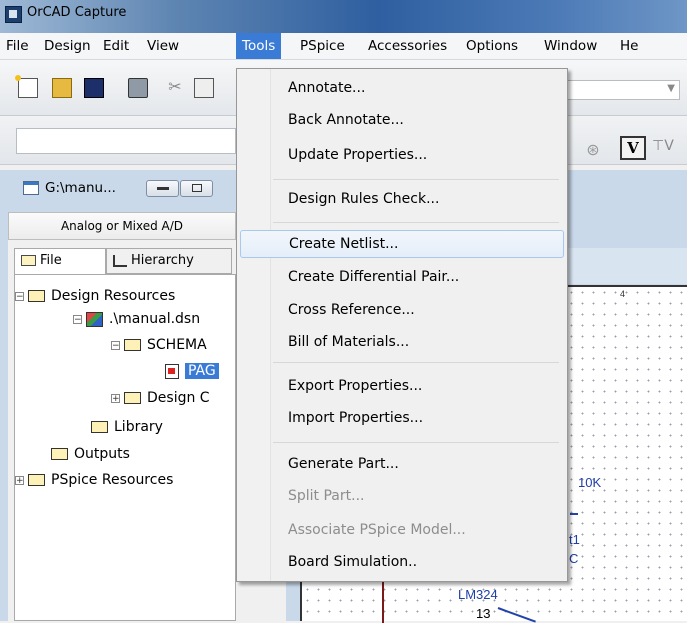 This screenshot has width=687, height=623. What do you see at coordinates (26, 86) in the screenshot?
I see `new-file-icon` at bounding box center [26, 86].